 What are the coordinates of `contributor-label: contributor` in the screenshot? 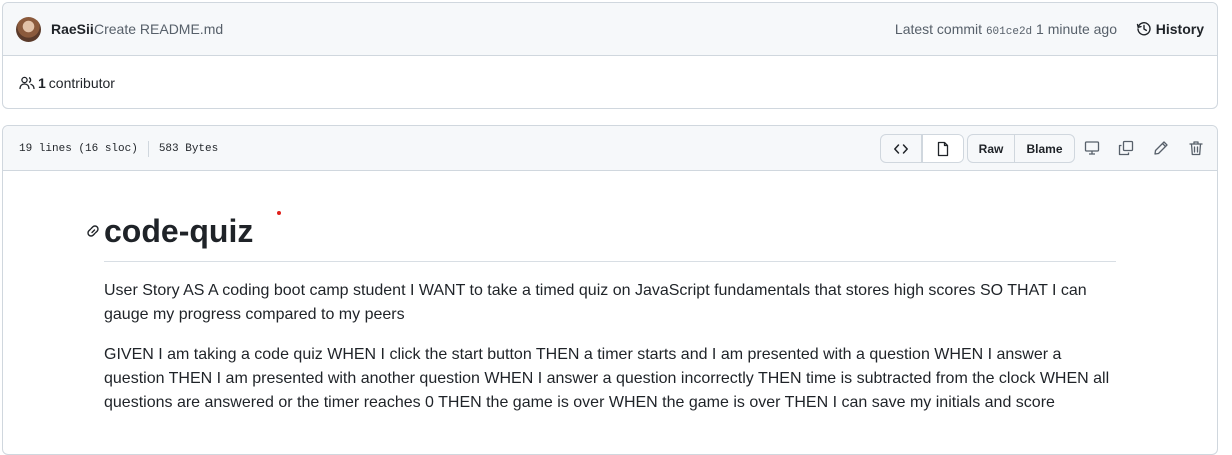 It's located at (81, 83).